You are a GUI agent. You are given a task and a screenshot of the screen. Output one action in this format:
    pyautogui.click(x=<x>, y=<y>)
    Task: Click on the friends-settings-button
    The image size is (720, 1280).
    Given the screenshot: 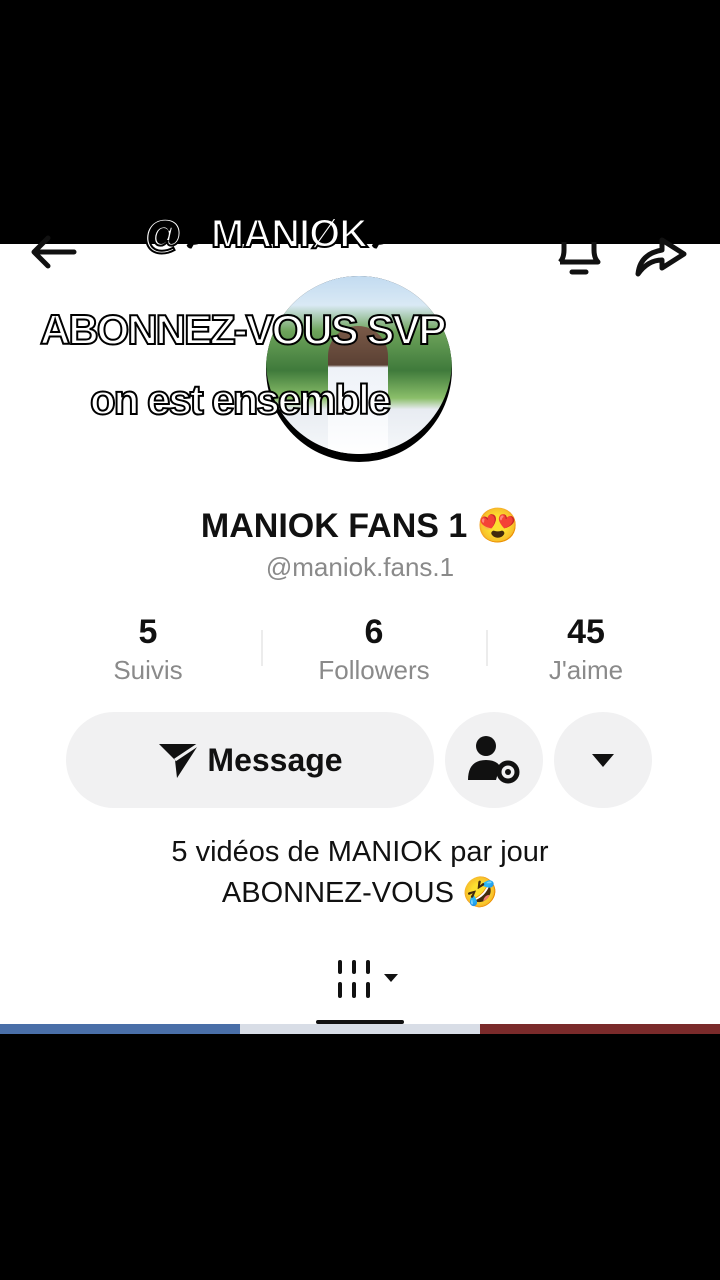 What is the action you would take?
    pyautogui.click(x=494, y=760)
    